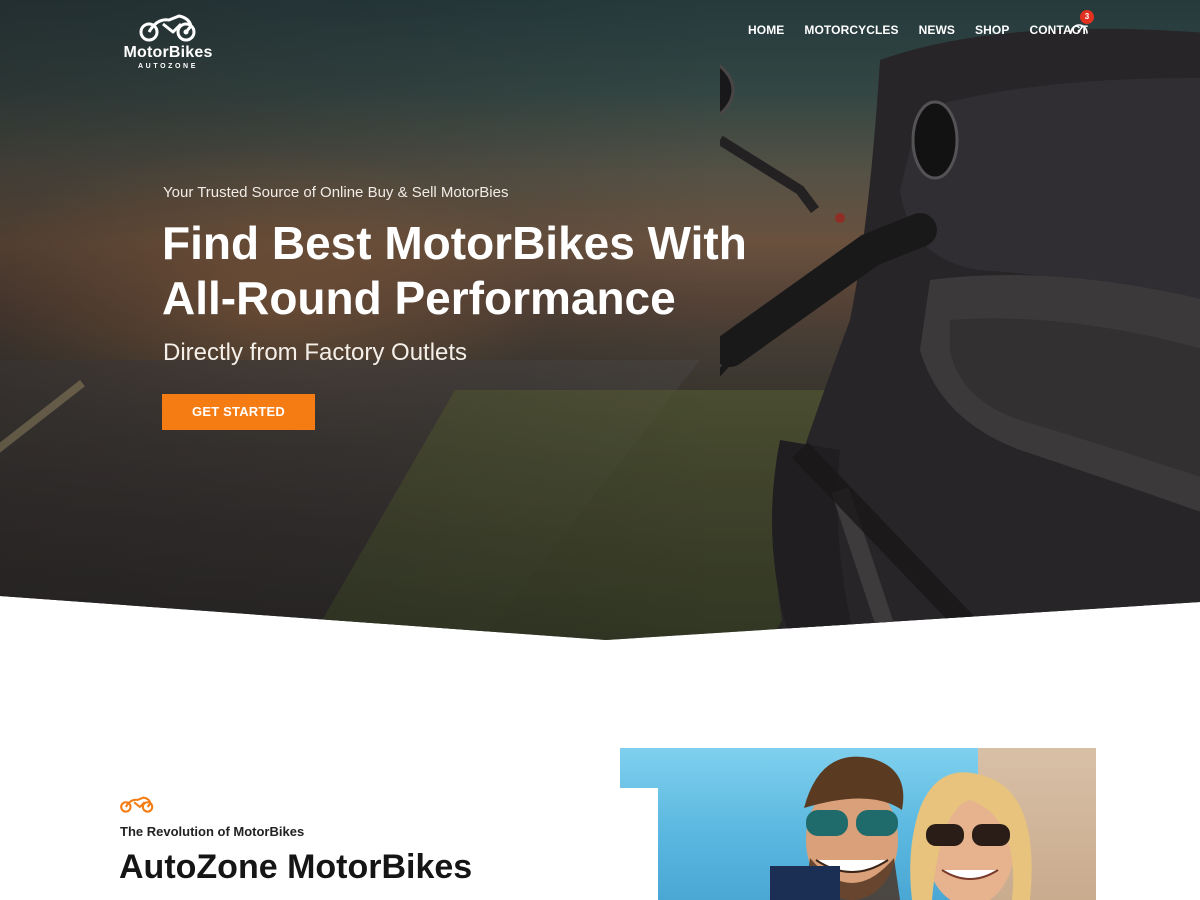 The width and height of the screenshot is (1200, 900). Describe the element at coordinates (212, 831) in the screenshot. I see `section-kicker: The Revolution of MotorBikes` at that location.